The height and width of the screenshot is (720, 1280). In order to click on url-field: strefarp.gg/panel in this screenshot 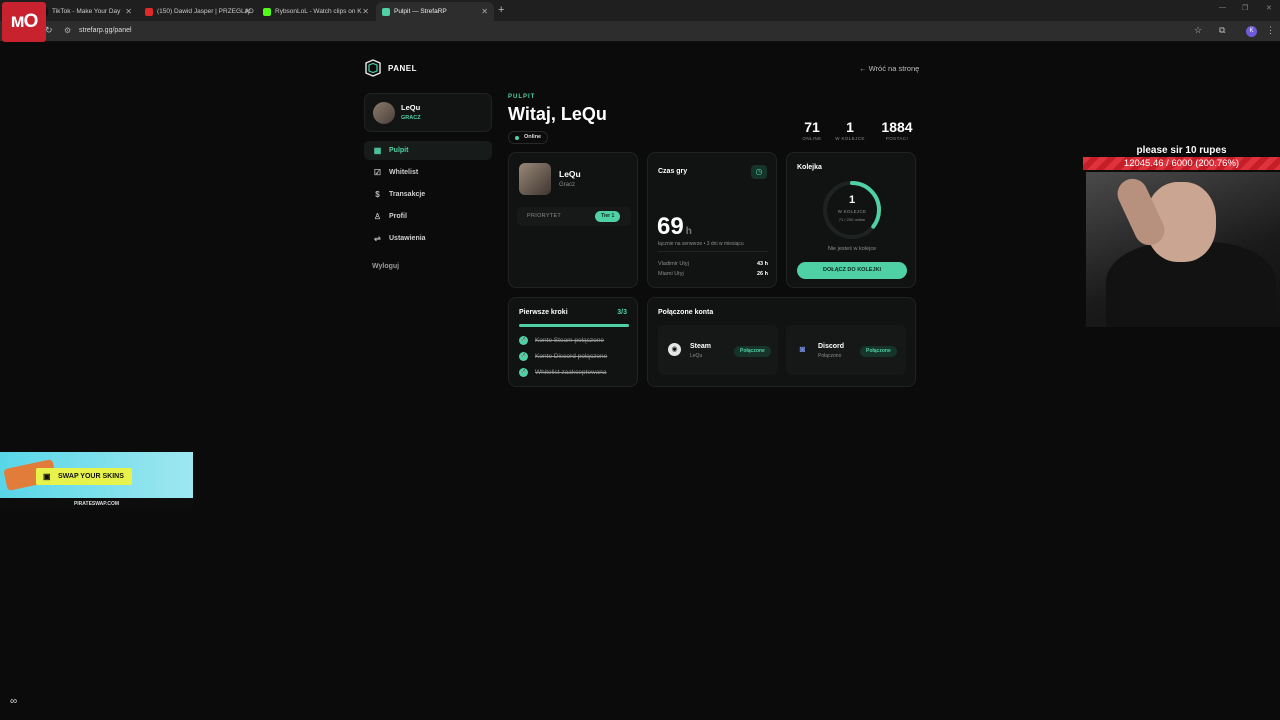, I will do `click(105, 30)`.